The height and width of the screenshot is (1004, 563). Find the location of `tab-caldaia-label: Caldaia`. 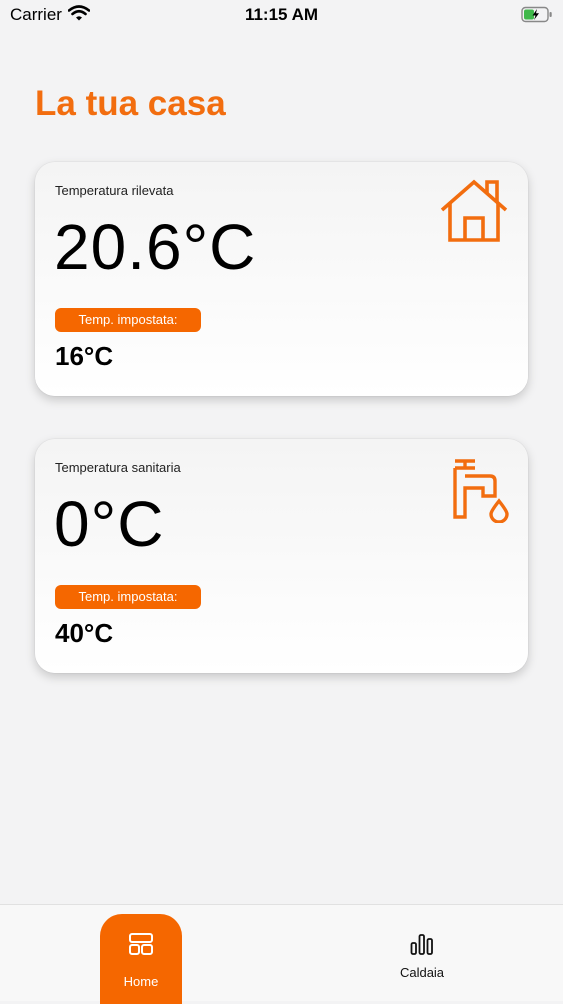

tab-caldaia-label: Caldaia is located at coordinates (422, 972).